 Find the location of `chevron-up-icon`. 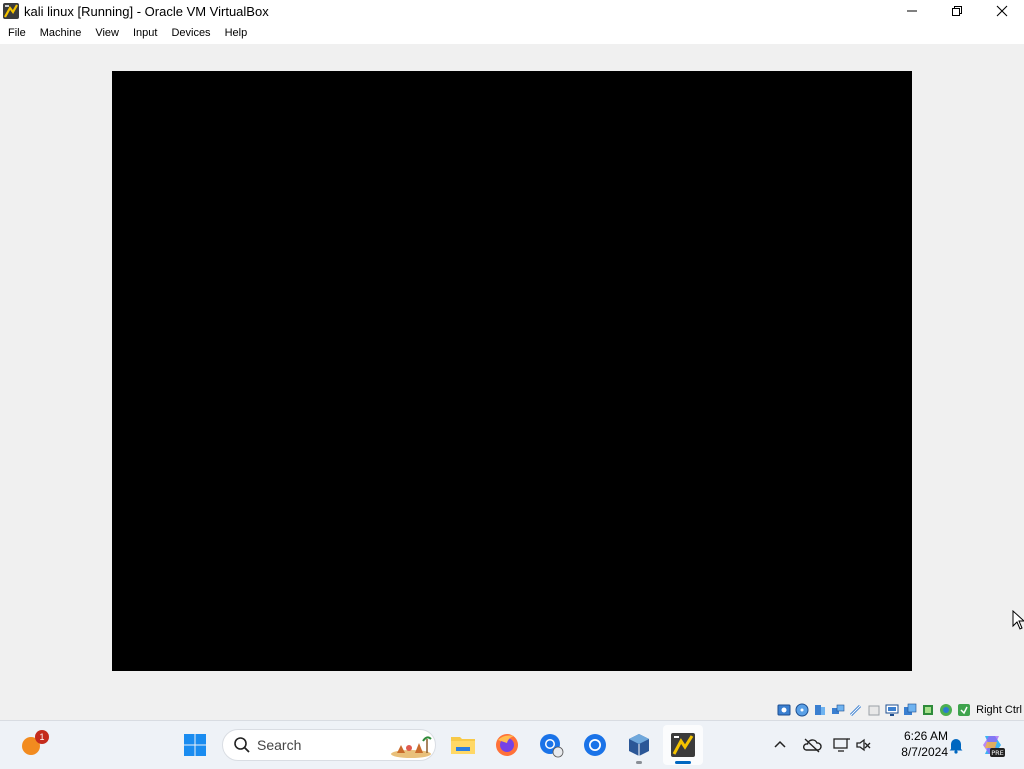

chevron-up-icon is located at coordinates (780, 744).